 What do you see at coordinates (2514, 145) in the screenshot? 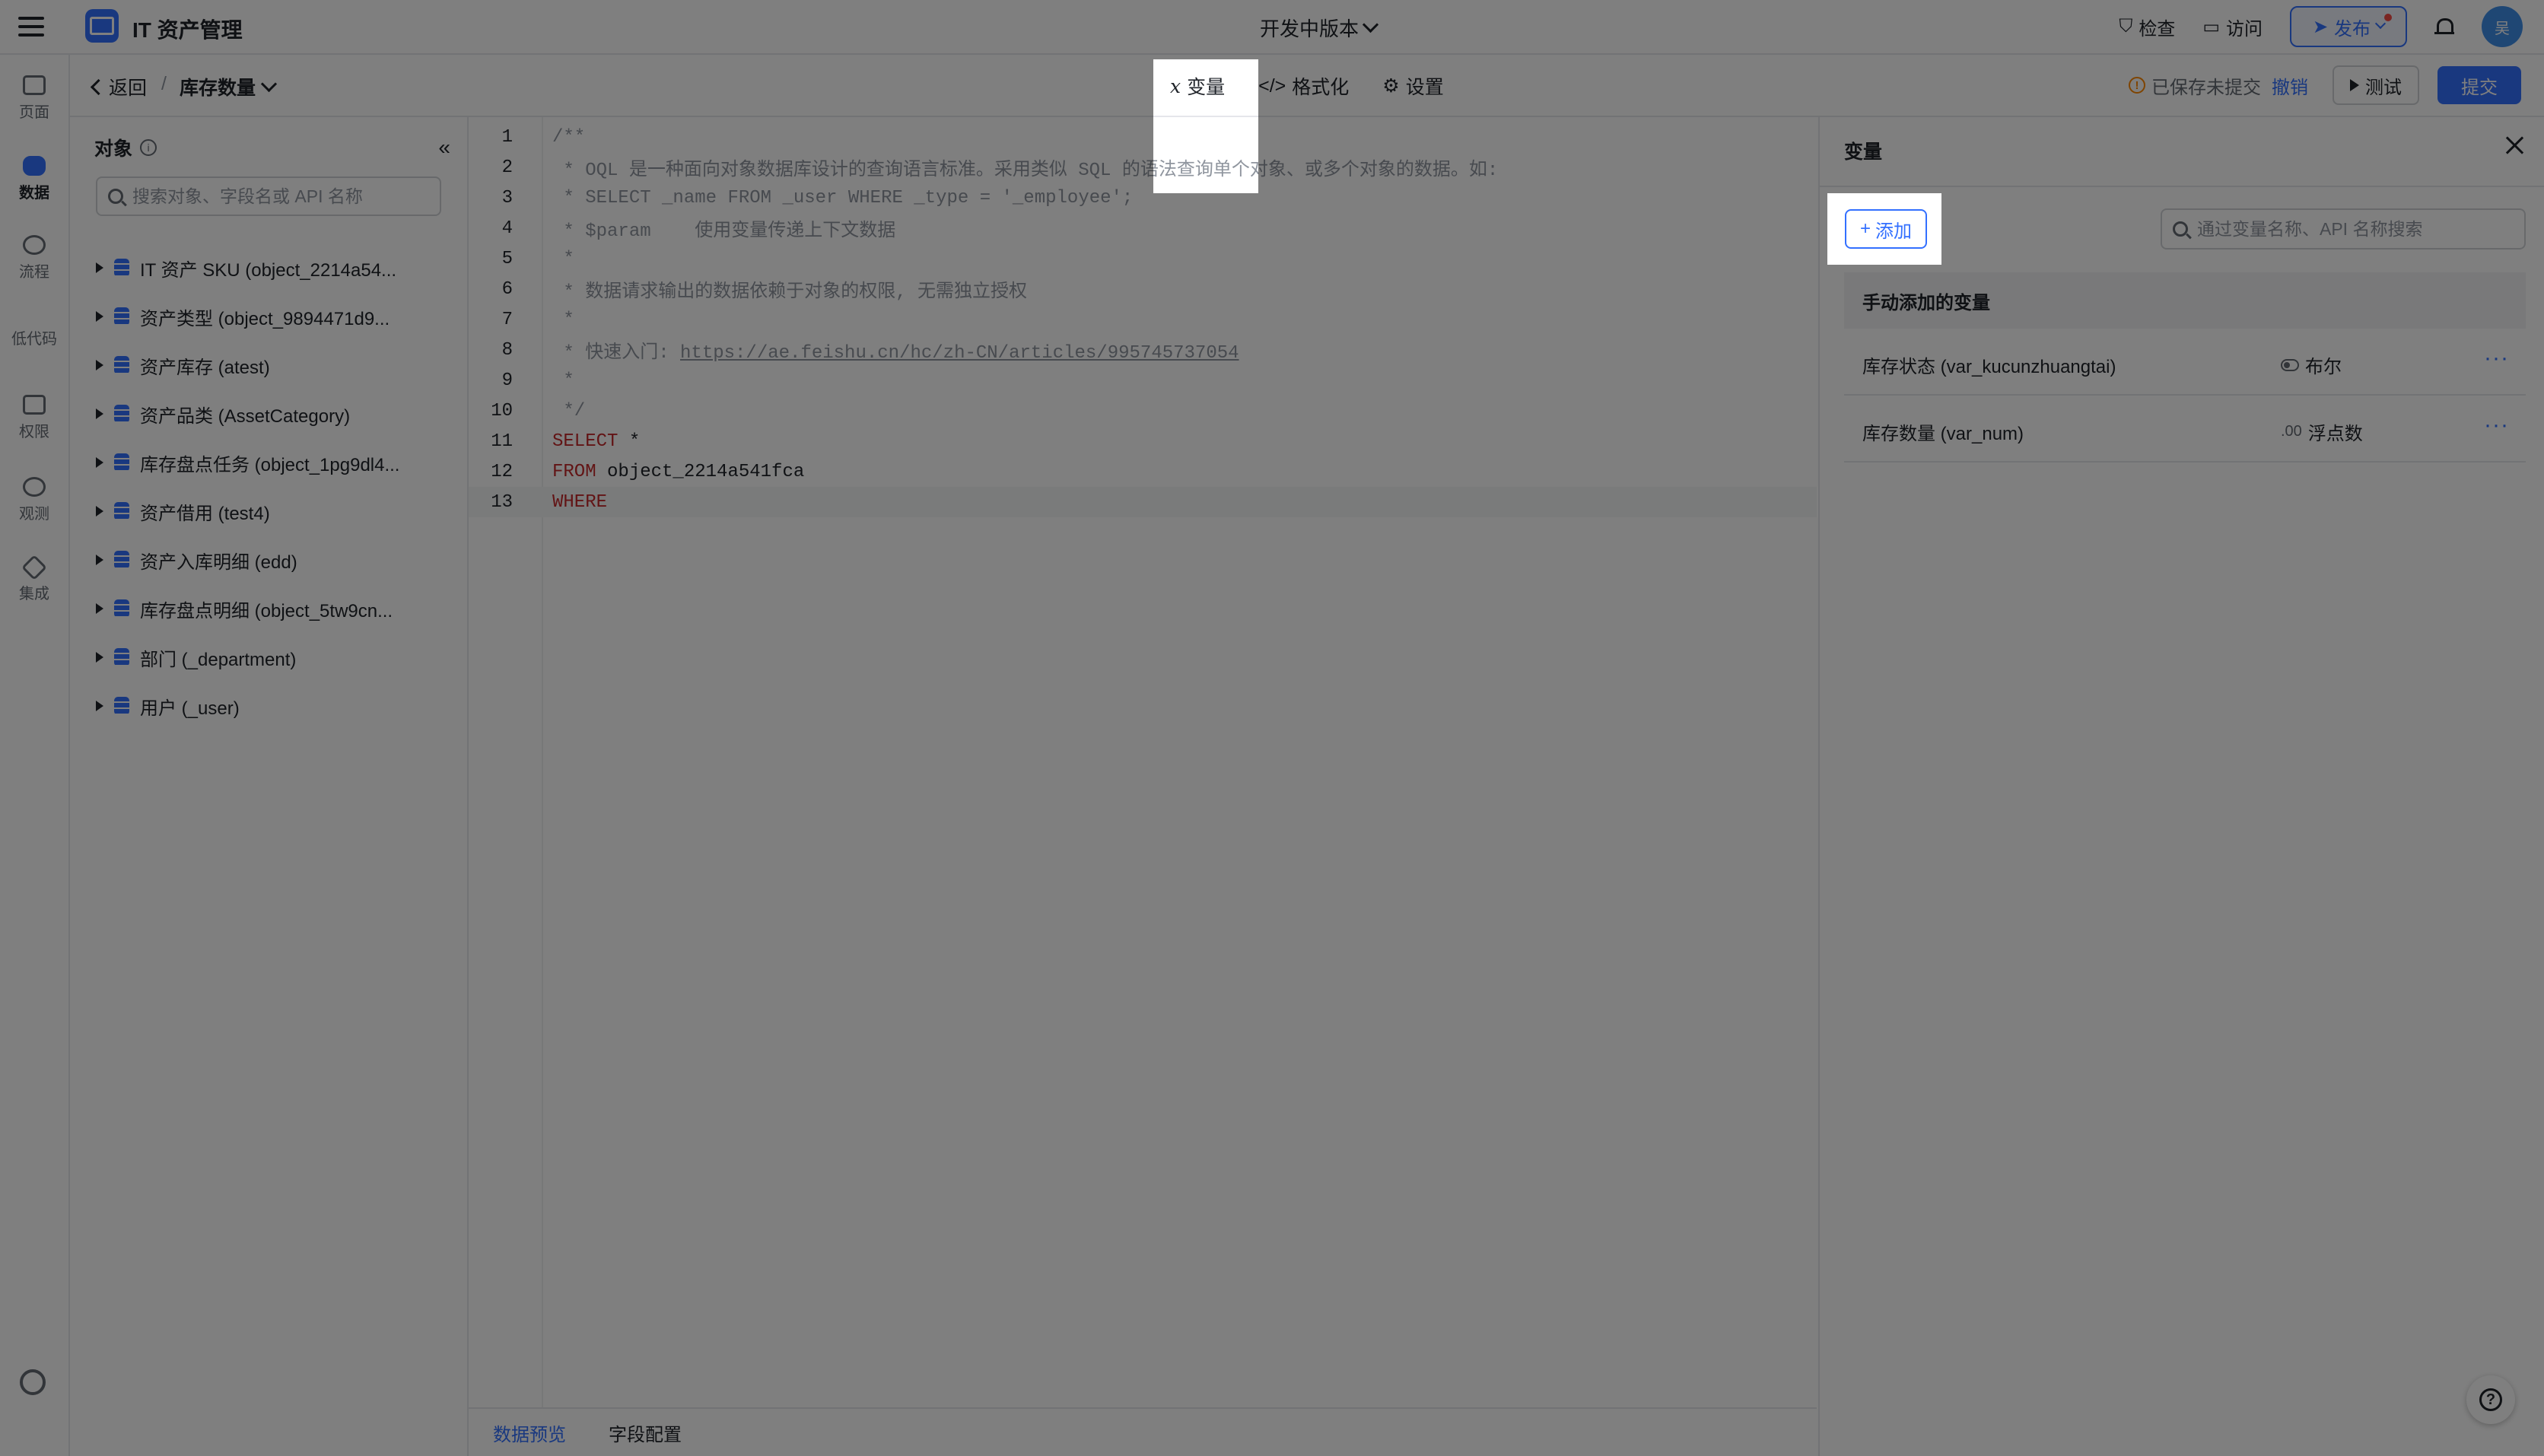
I see `close-icon` at bounding box center [2514, 145].